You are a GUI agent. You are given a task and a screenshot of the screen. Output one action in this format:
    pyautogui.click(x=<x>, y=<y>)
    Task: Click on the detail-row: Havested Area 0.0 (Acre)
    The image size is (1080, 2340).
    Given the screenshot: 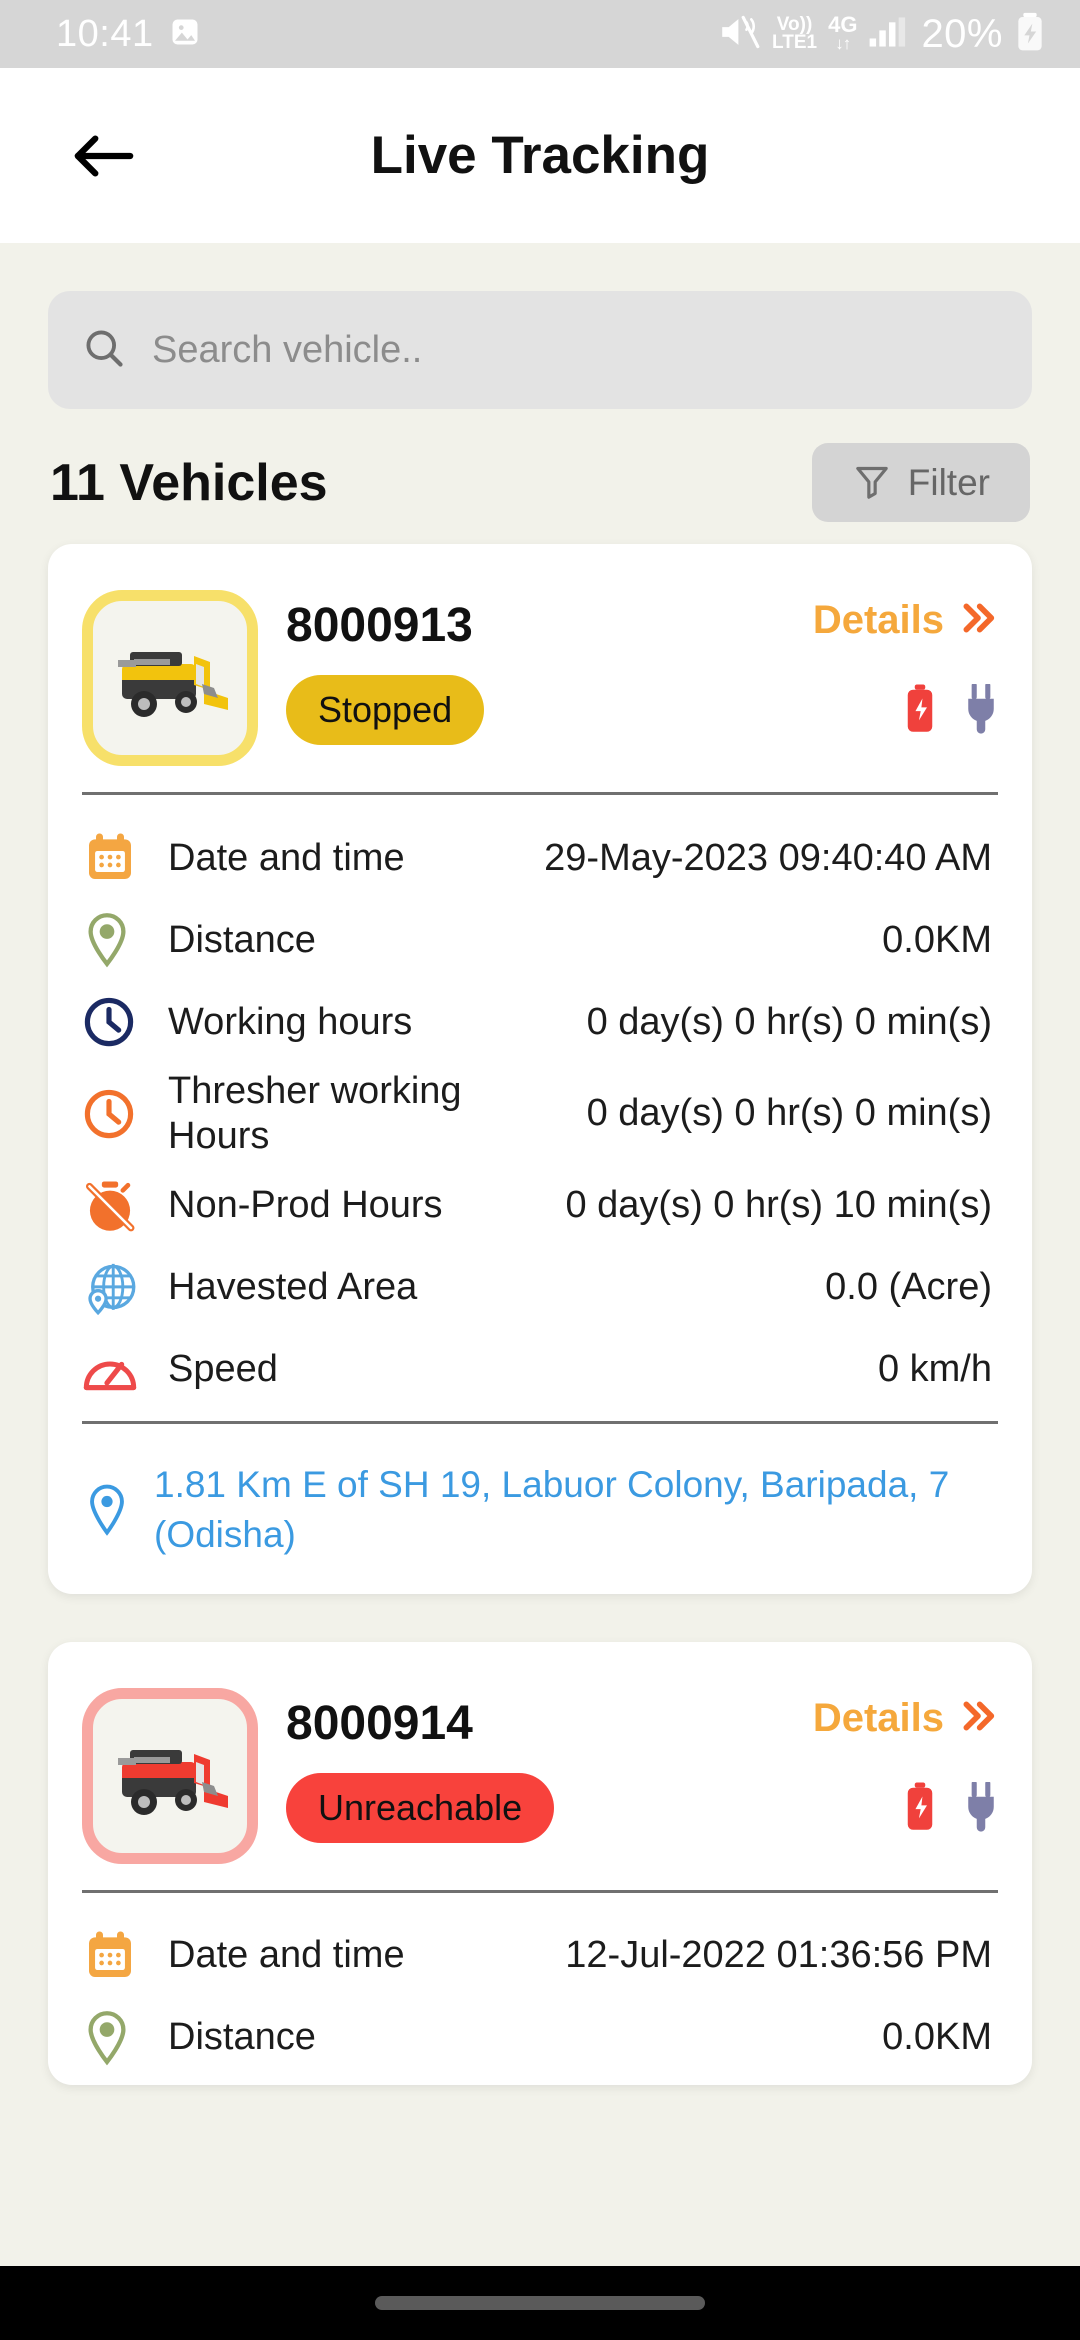 What is the action you would take?
    pyautogui.click(x=540, y=1288)
    